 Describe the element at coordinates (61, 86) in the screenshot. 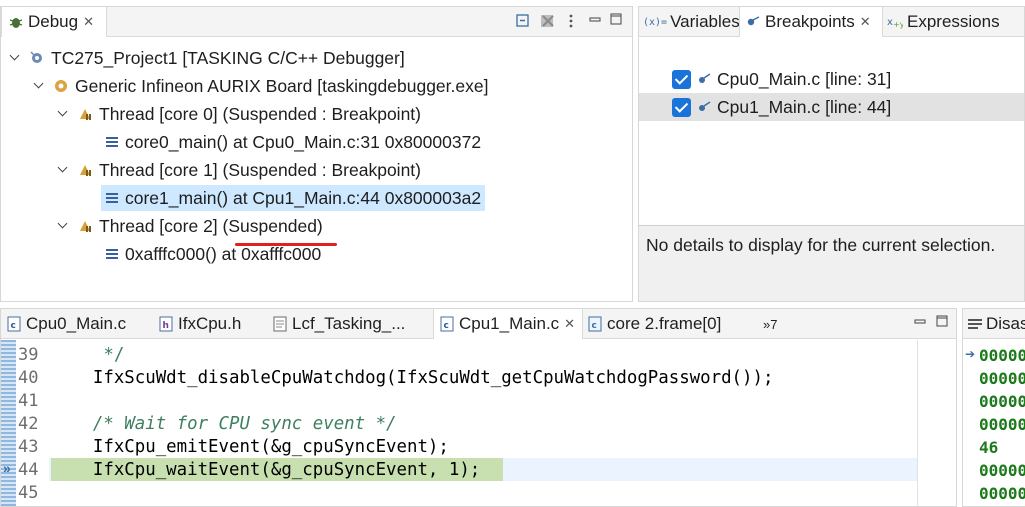

I see `process-icon` at that location.